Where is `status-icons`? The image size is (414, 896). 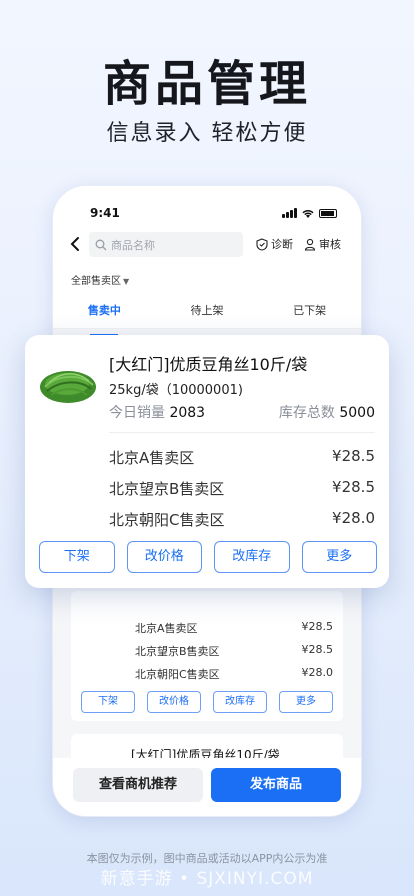 status-icons is located at coordinates (309, 213).